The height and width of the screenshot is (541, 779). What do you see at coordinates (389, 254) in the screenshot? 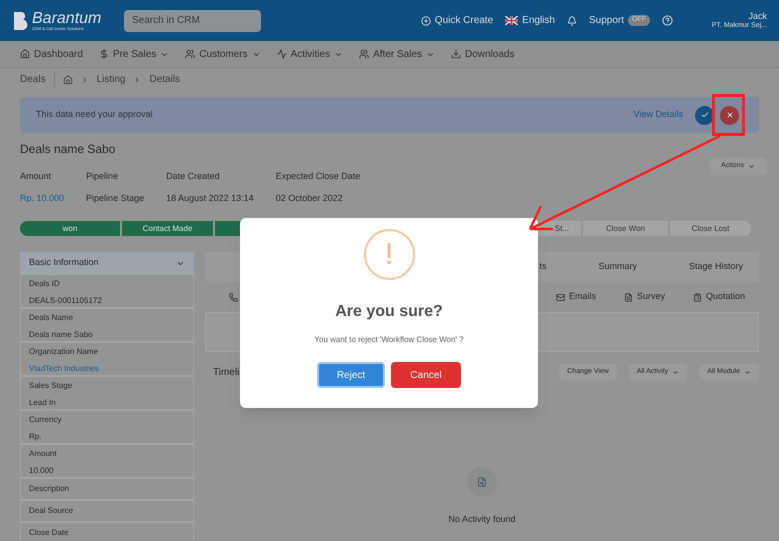
I see `warning-icon: !` at bounding box center [389, 254].